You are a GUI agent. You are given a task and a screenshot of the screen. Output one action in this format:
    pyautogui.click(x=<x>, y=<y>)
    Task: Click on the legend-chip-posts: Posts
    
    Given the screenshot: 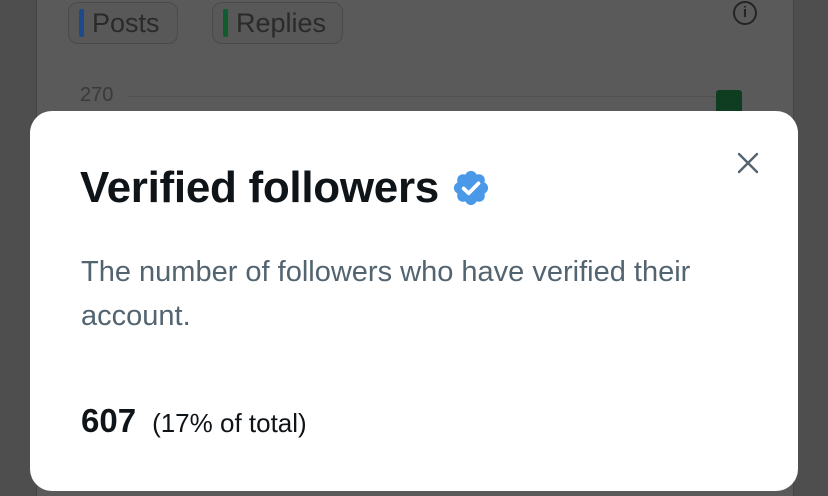 What is the action you would take?
    pyautogui.click(x=123, y=23)
    